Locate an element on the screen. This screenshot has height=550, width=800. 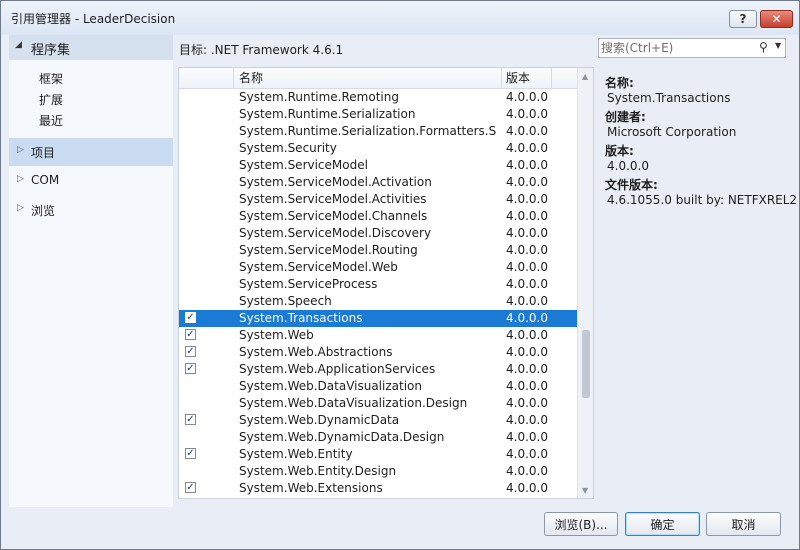
table-row: System.ServiceModel.Channels 4.0.0.0 is located at coordinates (378, 216).